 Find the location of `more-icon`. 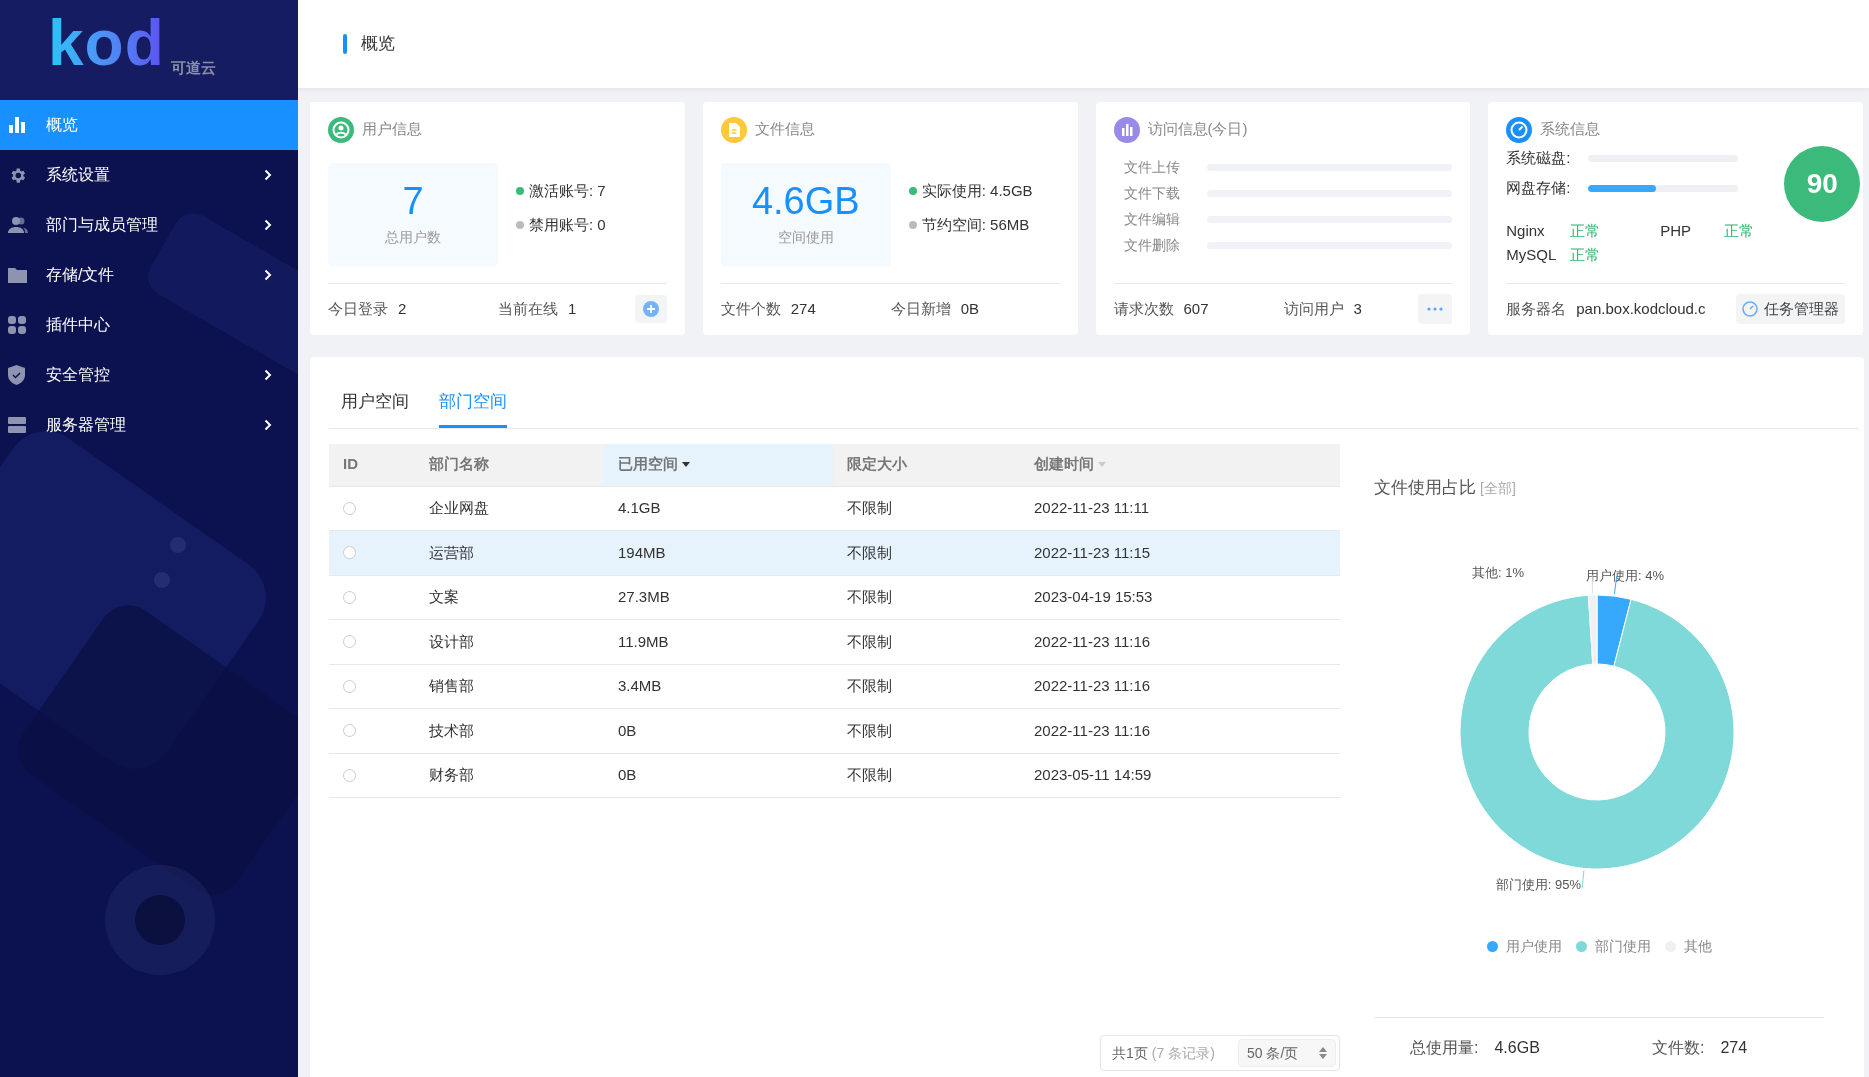

more-icon is located at coordinates (1435, 309).